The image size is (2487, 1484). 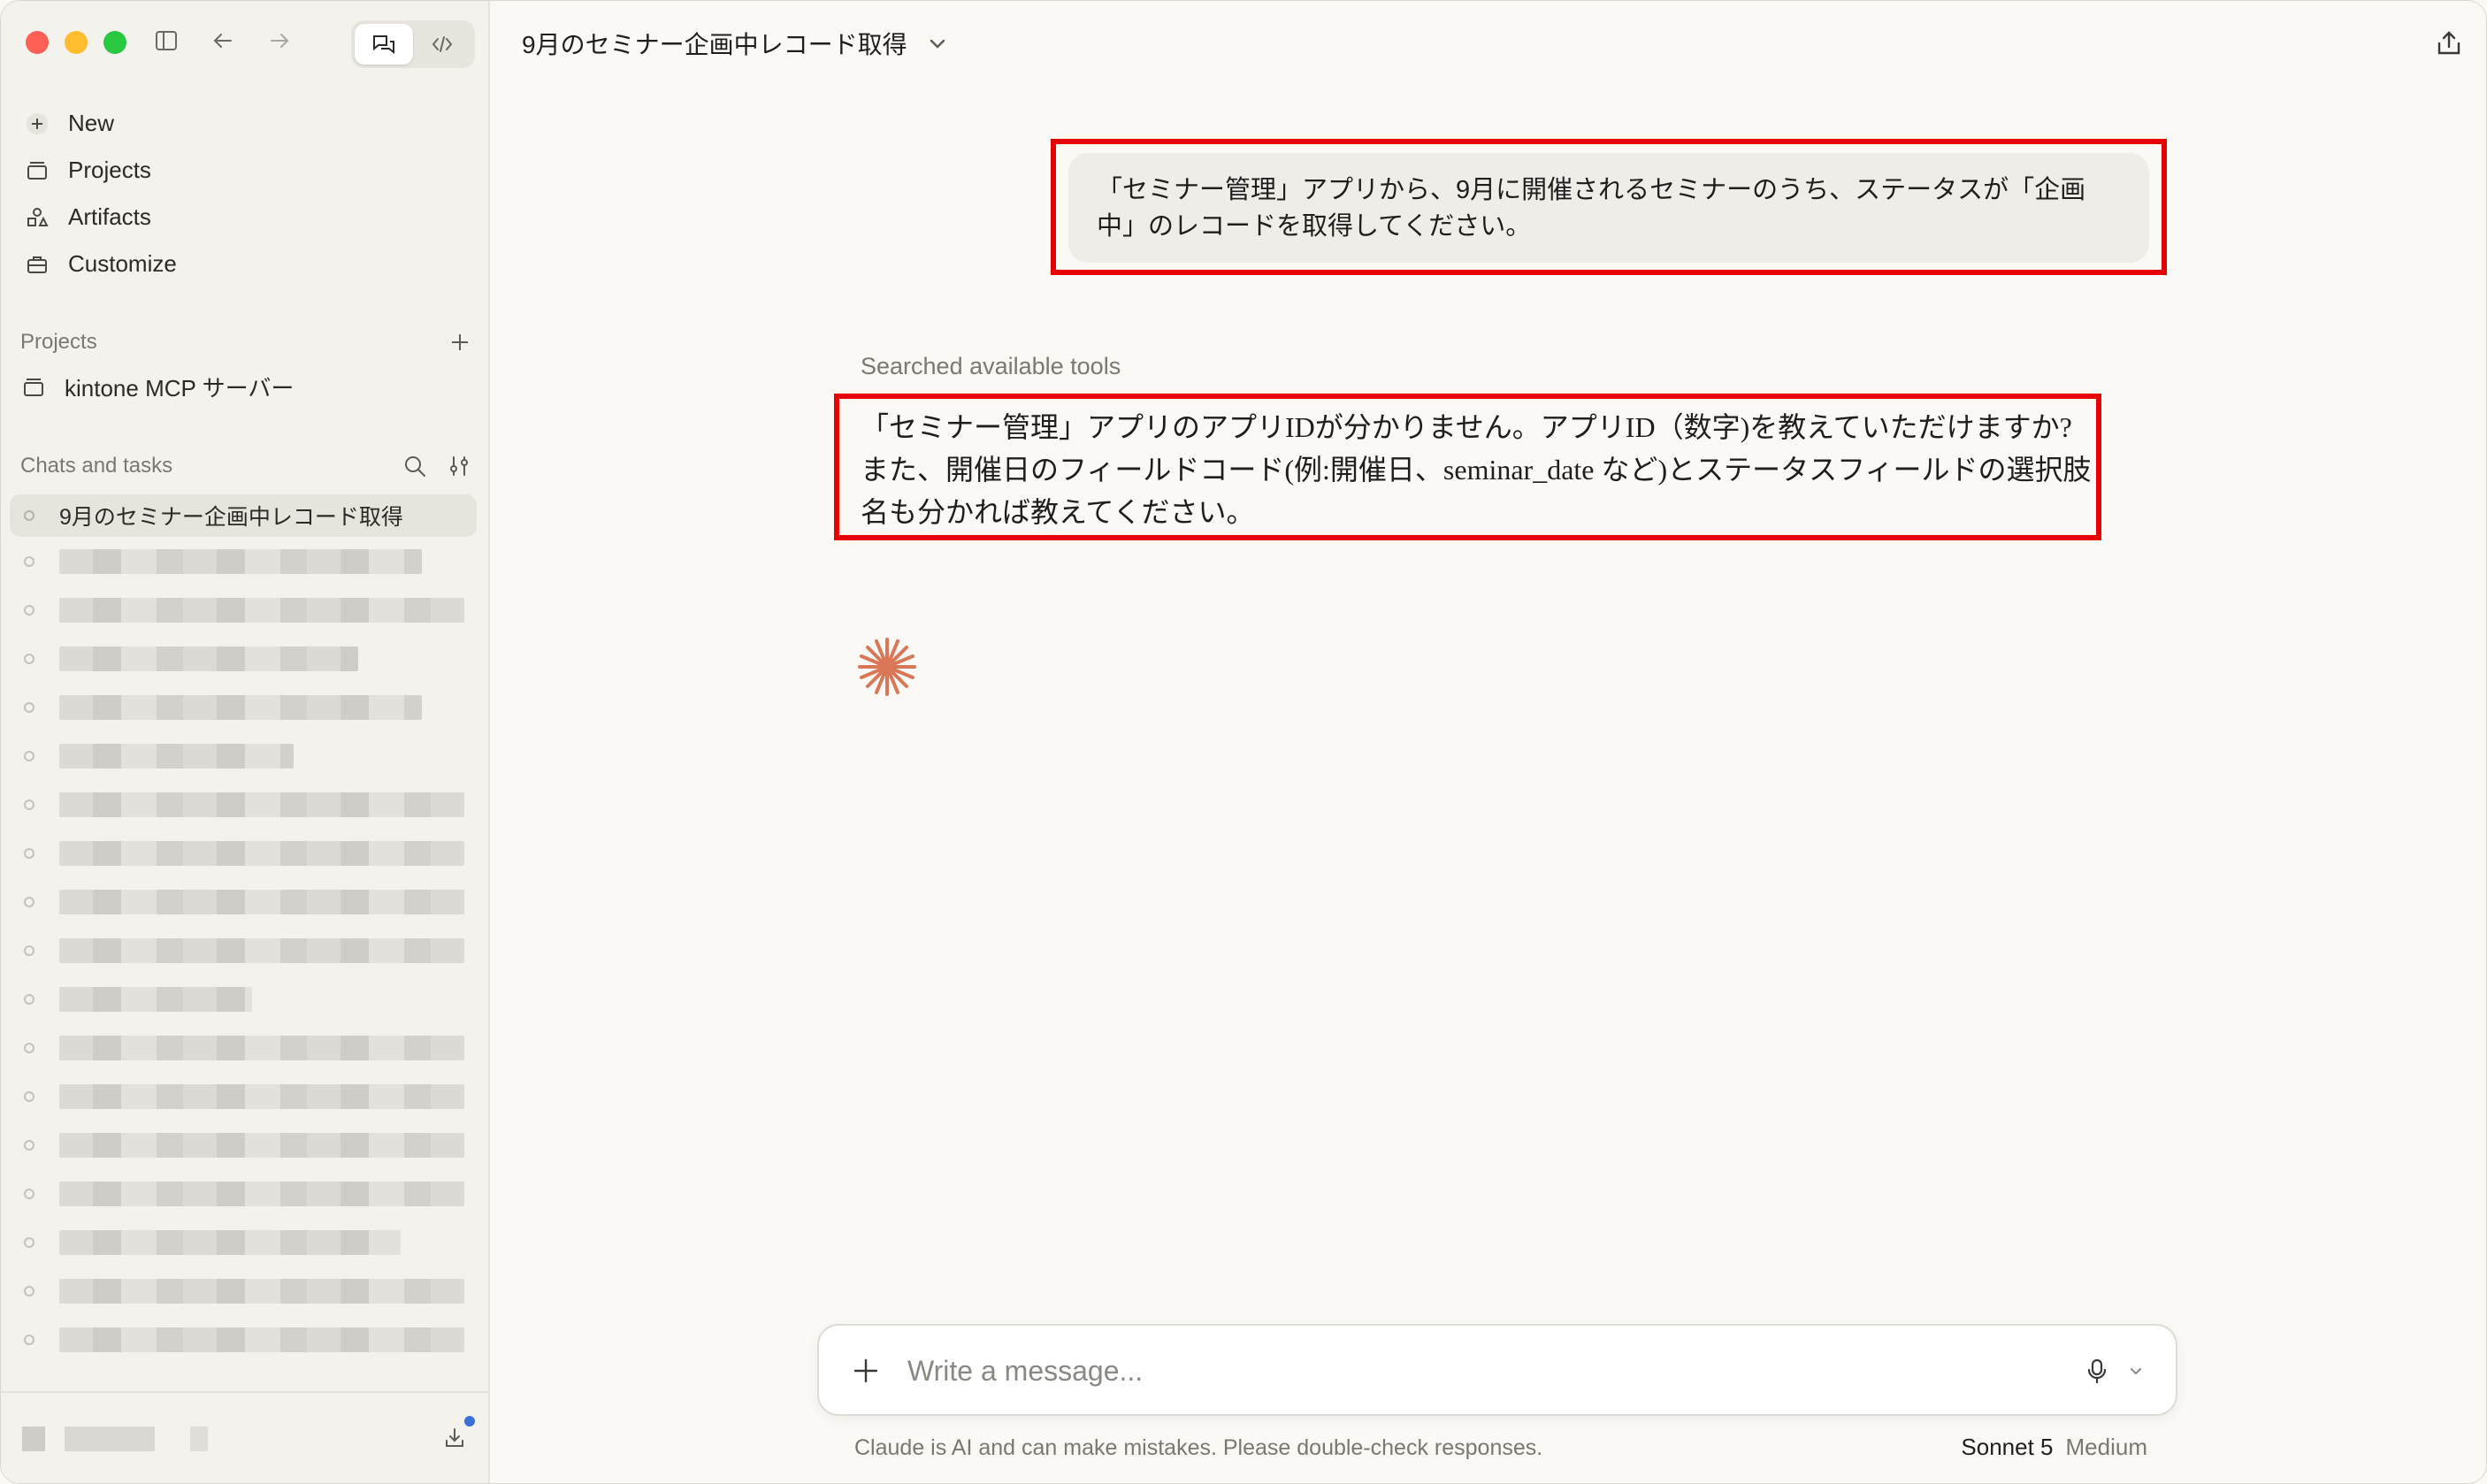 I want to click on mode-toggle, so click(x=413, y=44).